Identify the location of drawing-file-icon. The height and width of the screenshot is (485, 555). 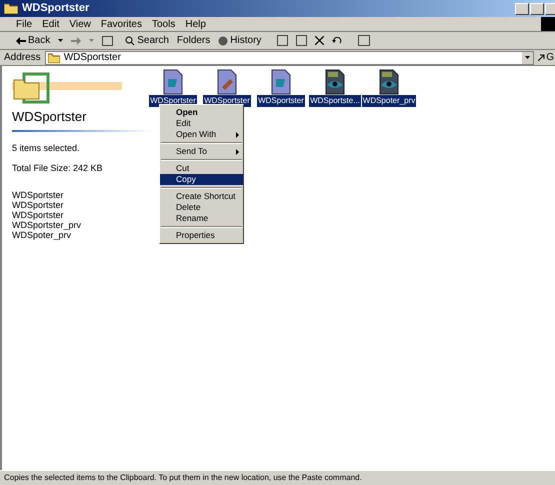
(227, 82).